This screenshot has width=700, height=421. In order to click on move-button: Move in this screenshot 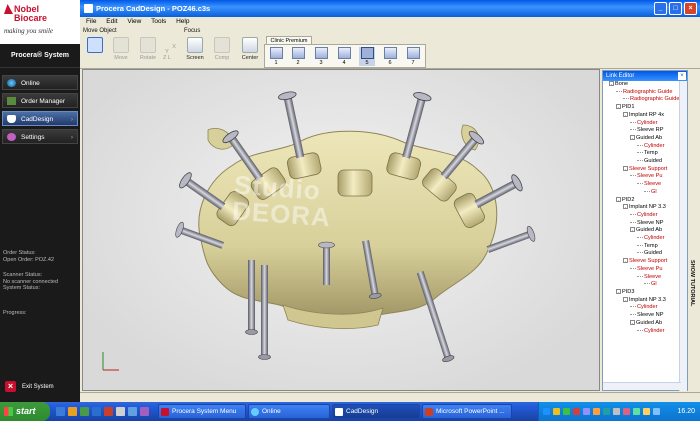, I will do `click(121, 49)`.